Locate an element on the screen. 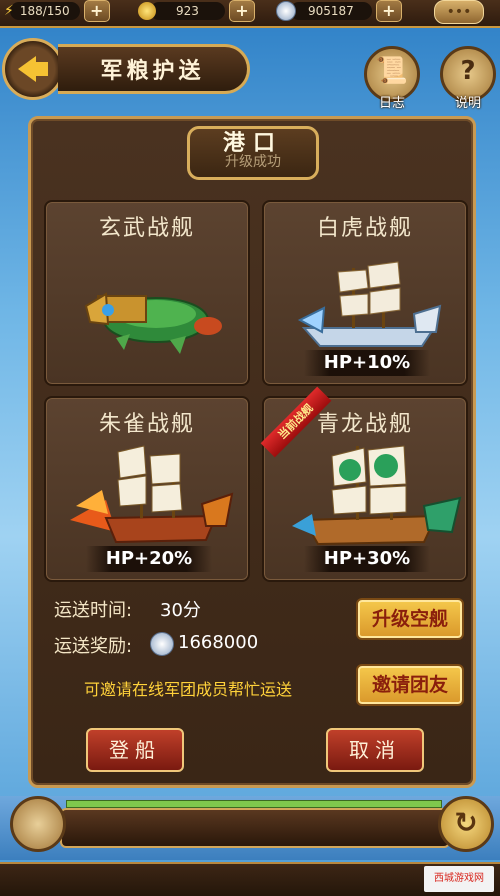  transport-reward-value: 1668000 is located at coordinates (218, 642).